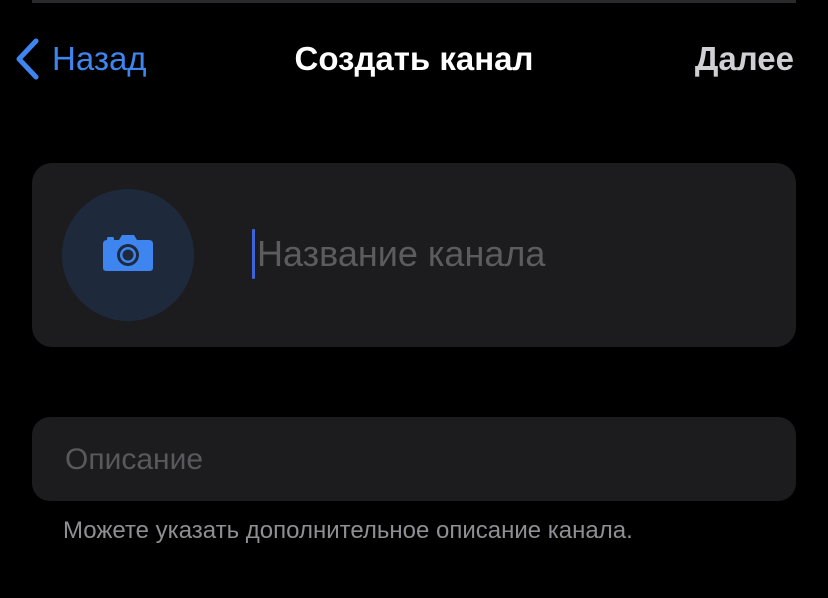  Describe the element at coordinates (744, 59) in the screenshot. I see `next-button: Далее` at that location.